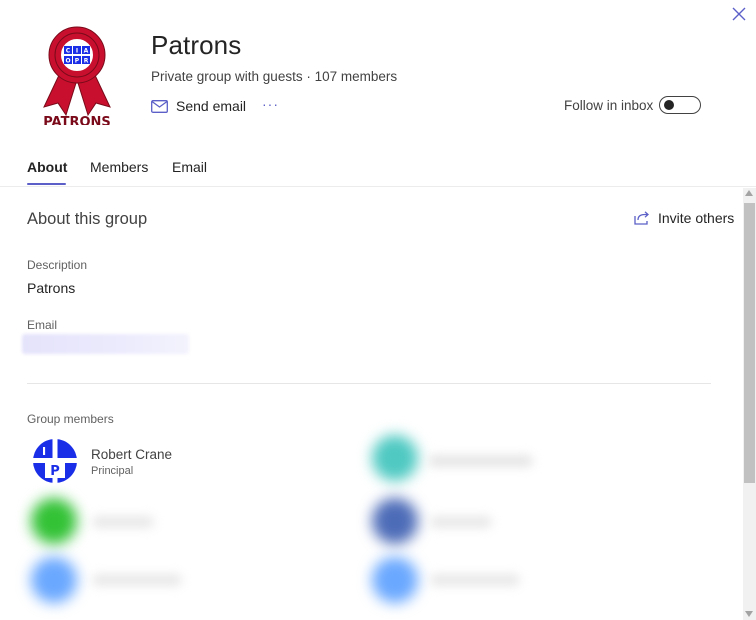 Image resolution: width=756 pixels, height=620 pixels. What do you see at coordinates (196, 45) in the screenshot?
I see `page-title: Patrons` at bounding box center [196, 45].